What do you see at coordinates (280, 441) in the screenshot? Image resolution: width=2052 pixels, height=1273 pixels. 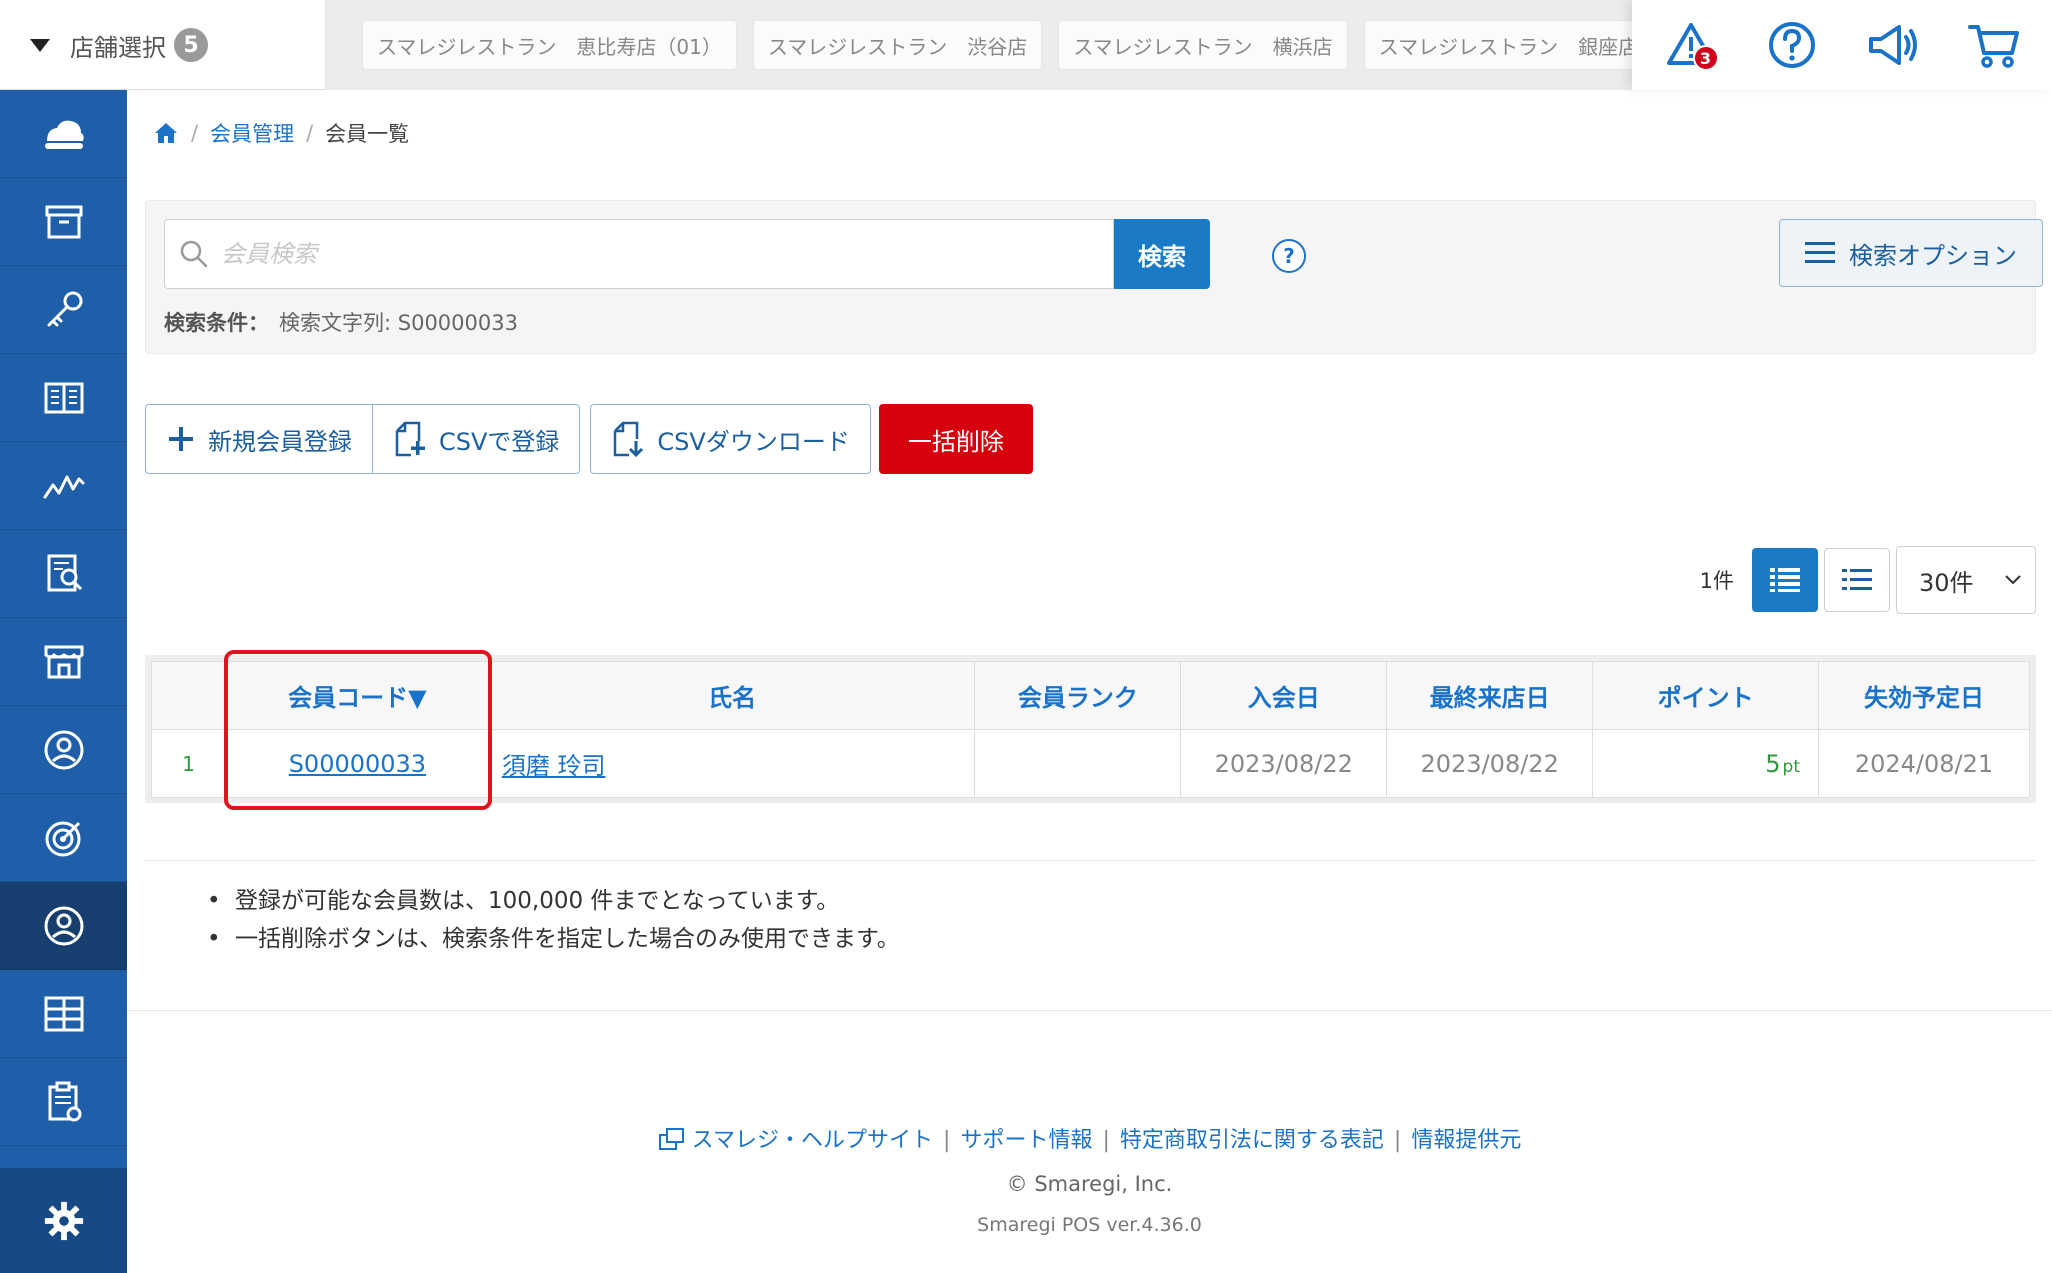 I see `new-member-label: 新規会員登録` at bounding box center [280, 441].